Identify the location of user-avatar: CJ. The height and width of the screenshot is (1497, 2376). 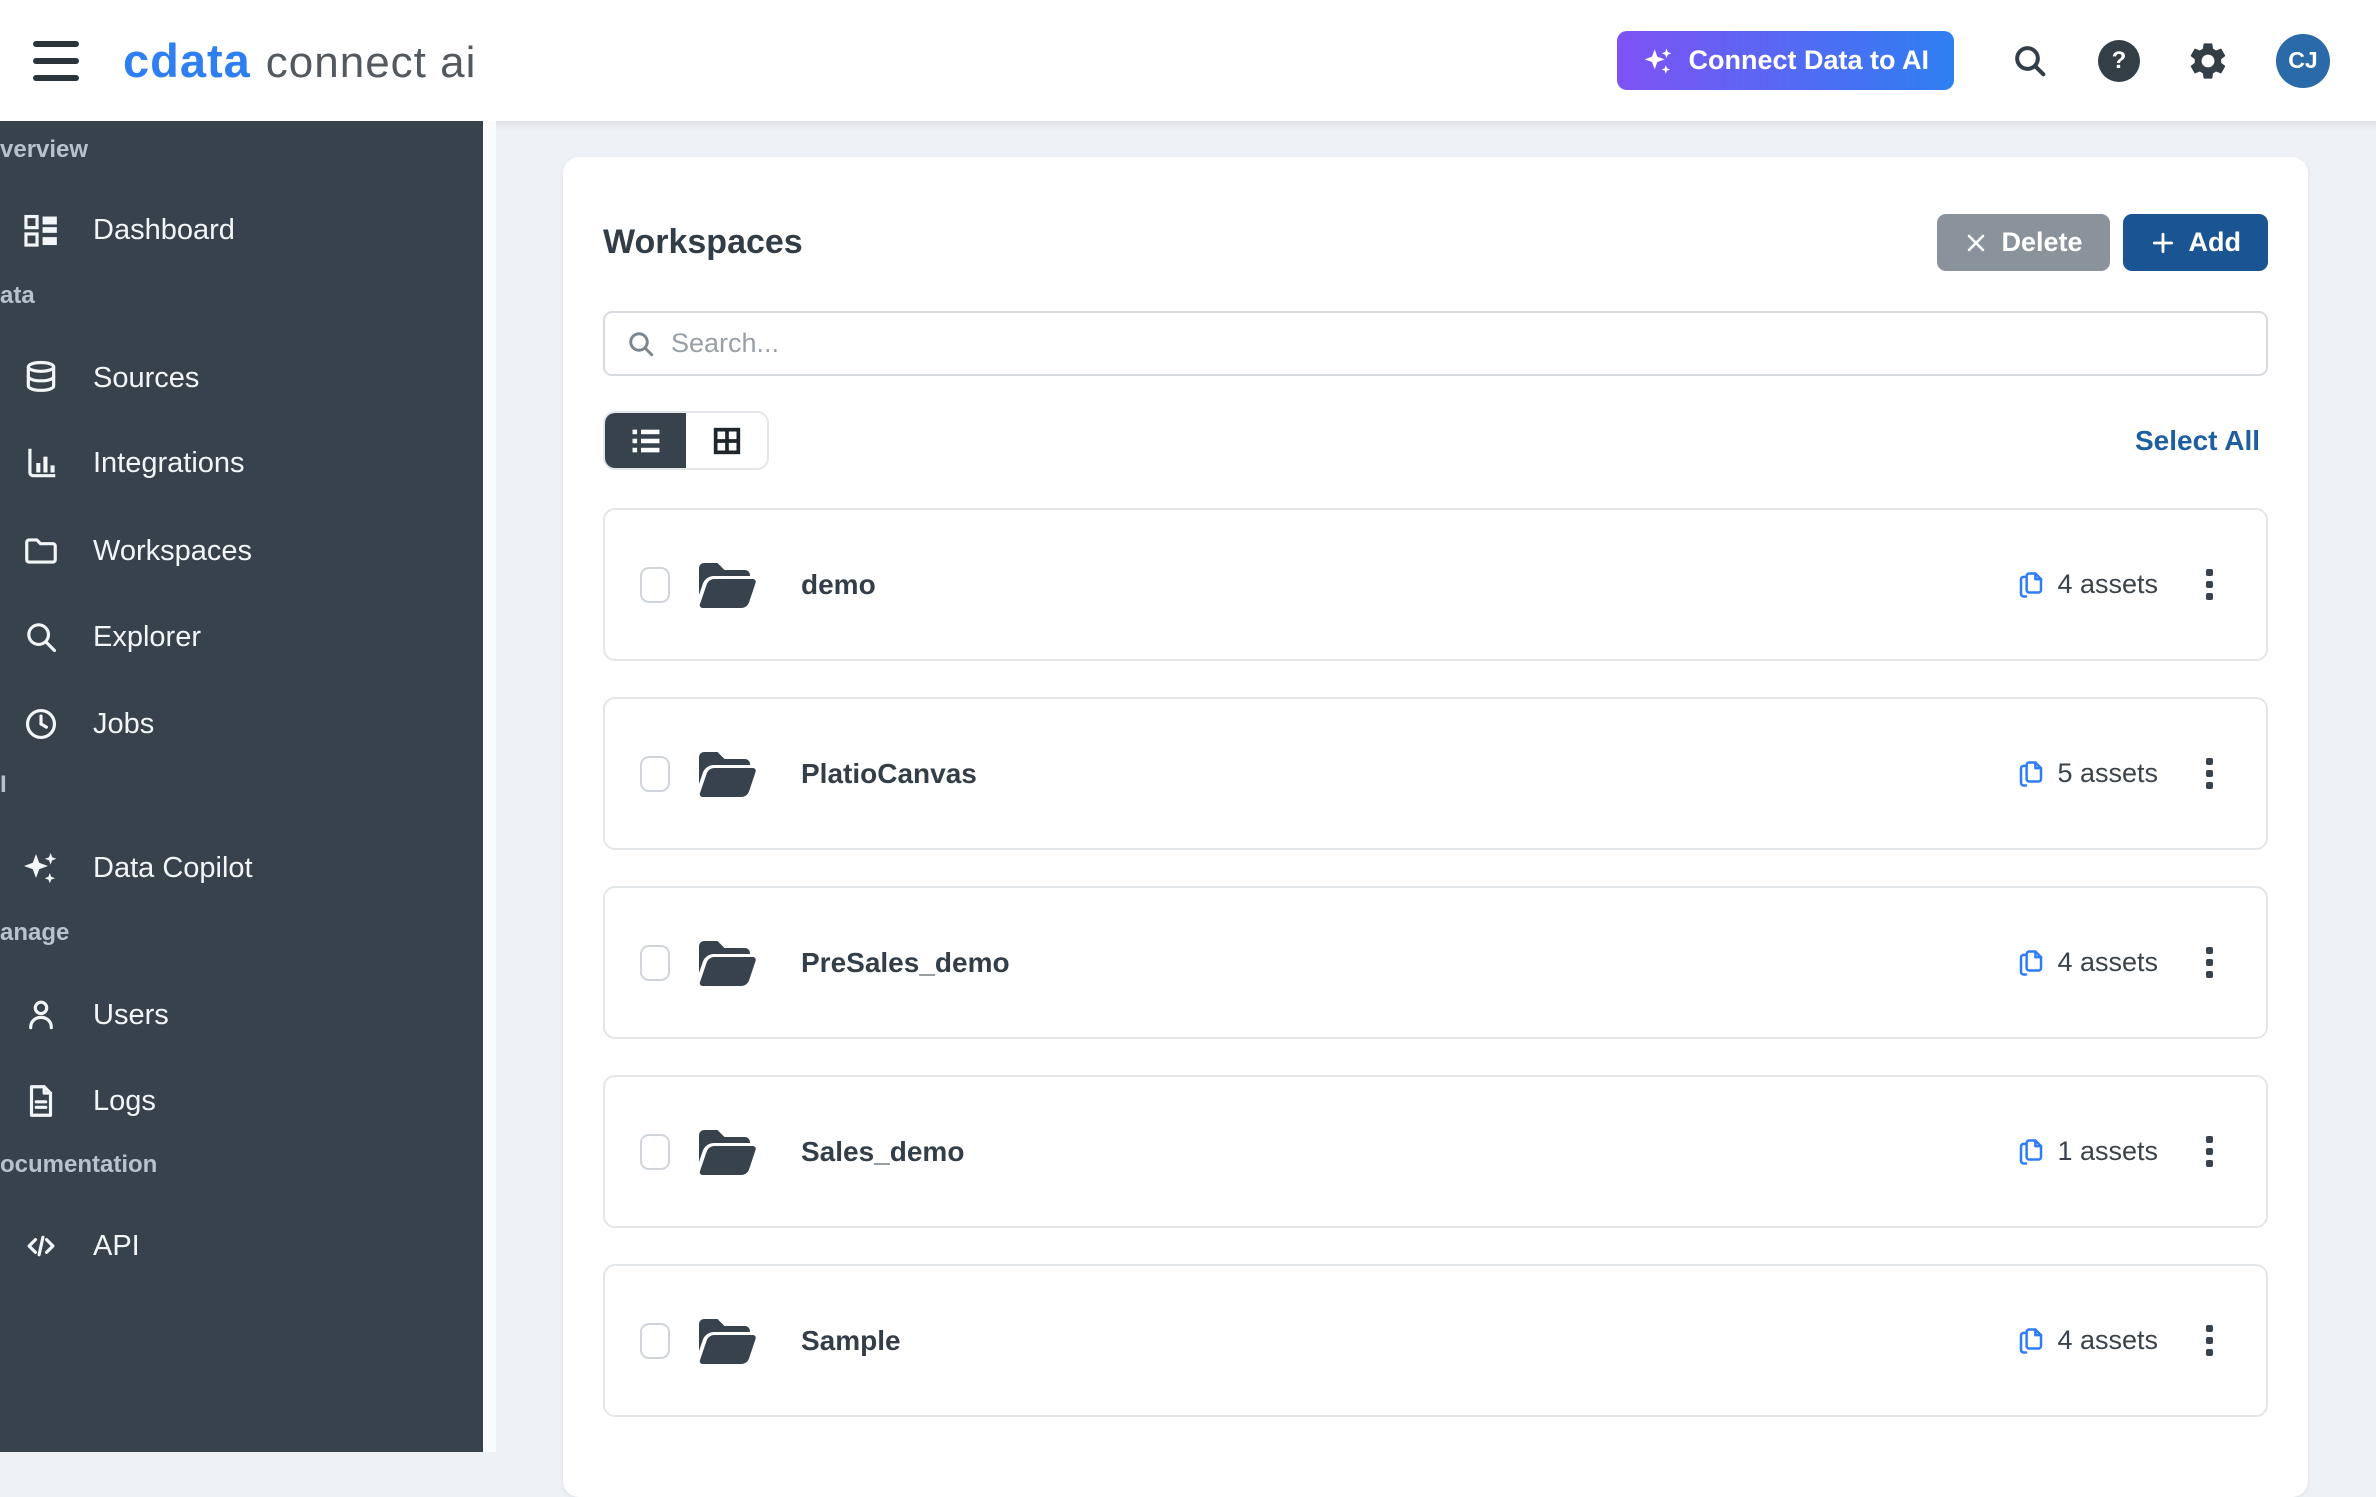
(2303, 60).